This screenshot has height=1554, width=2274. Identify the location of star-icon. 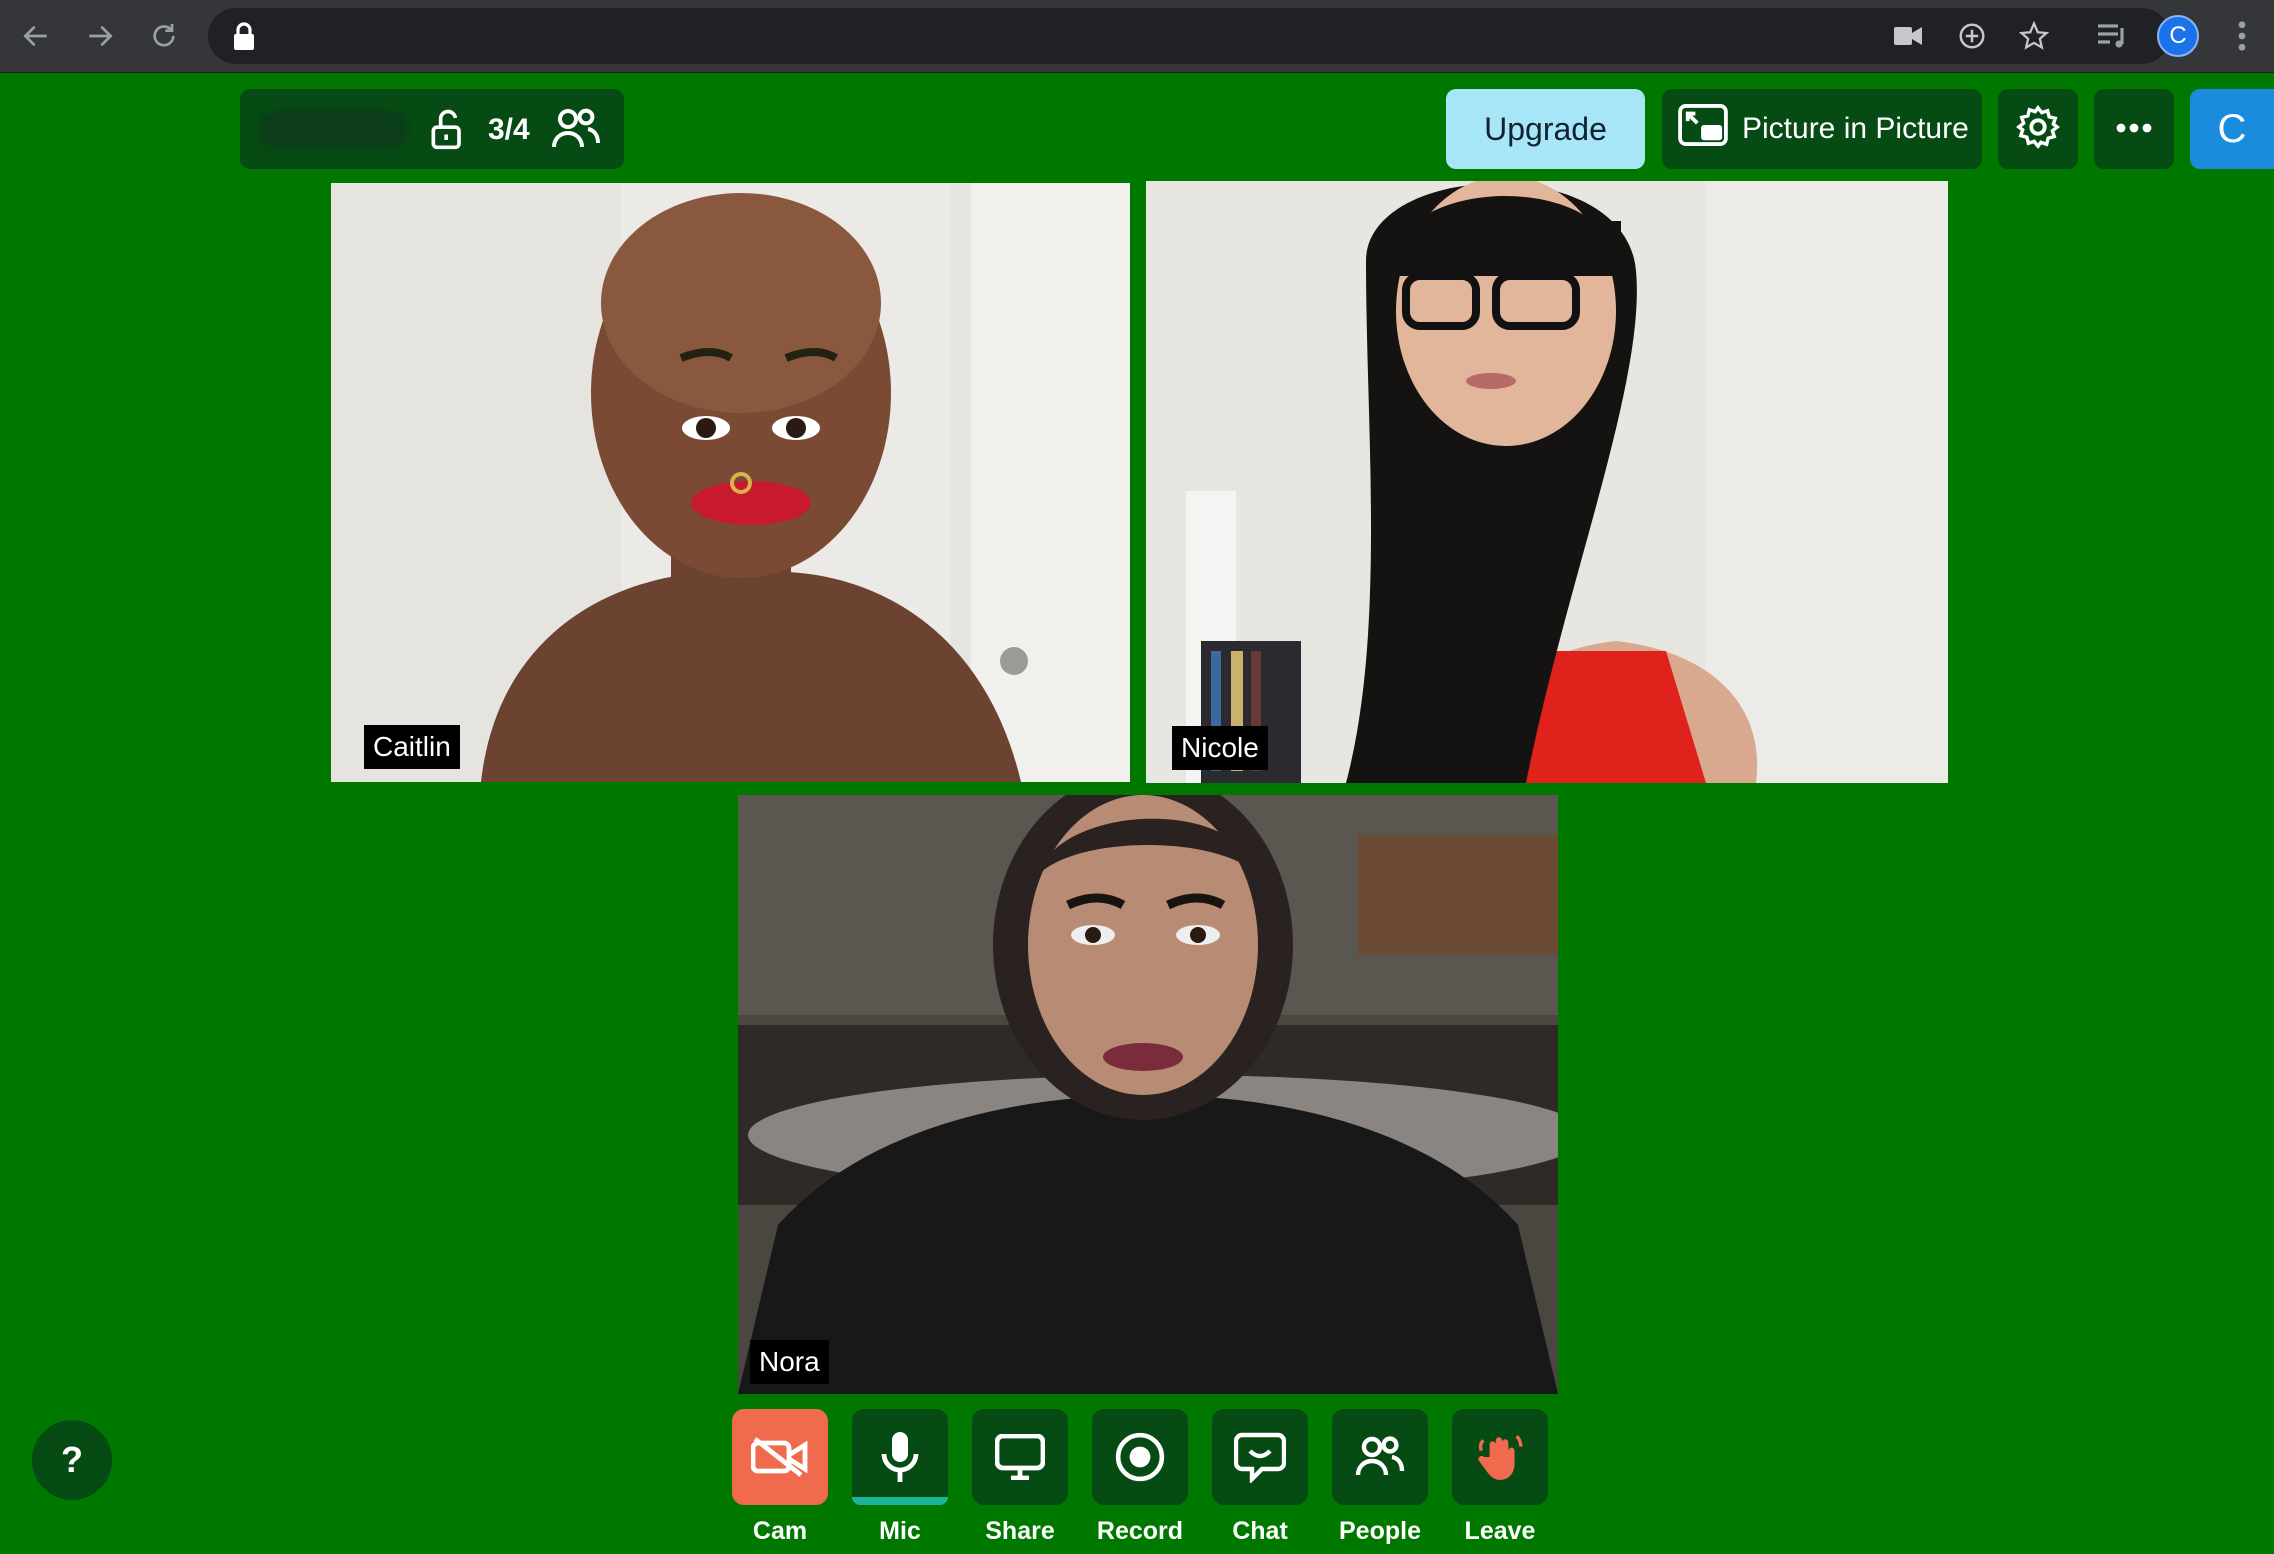
(2034, 36).